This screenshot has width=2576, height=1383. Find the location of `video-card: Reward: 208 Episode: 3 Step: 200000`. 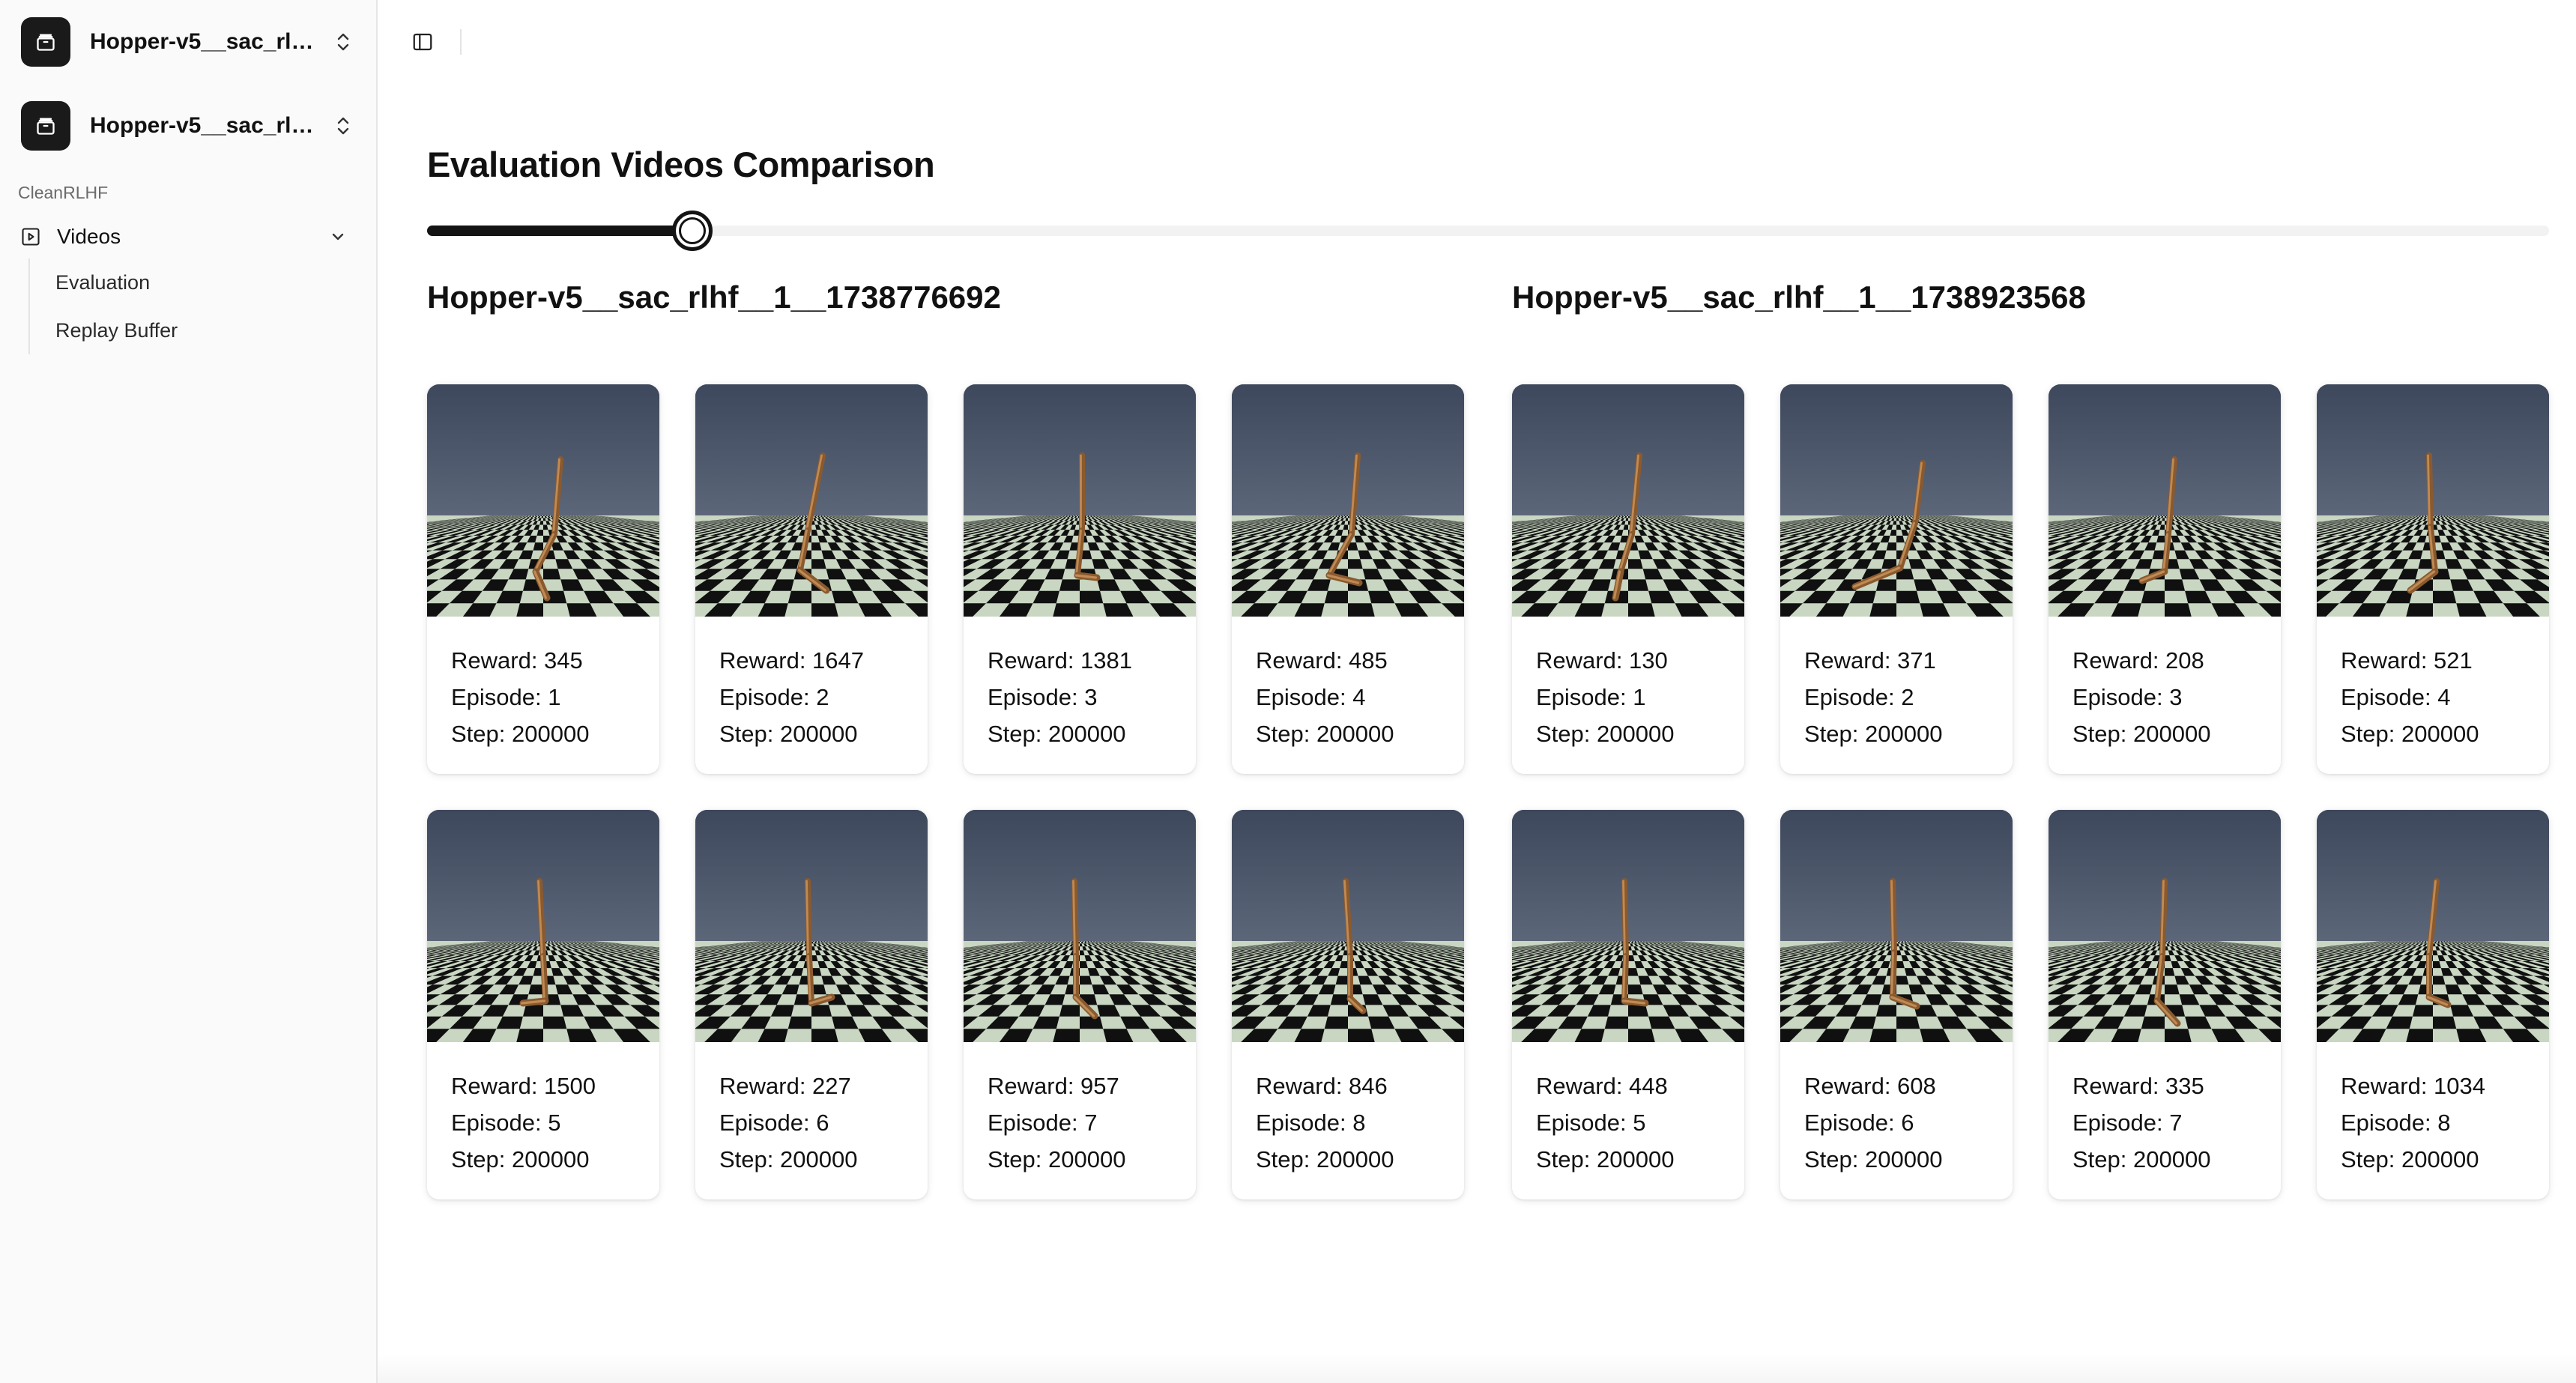

video-card: Reward: 208 Episode: 3 Step: 200000 is located at coordinates (2165, 579).